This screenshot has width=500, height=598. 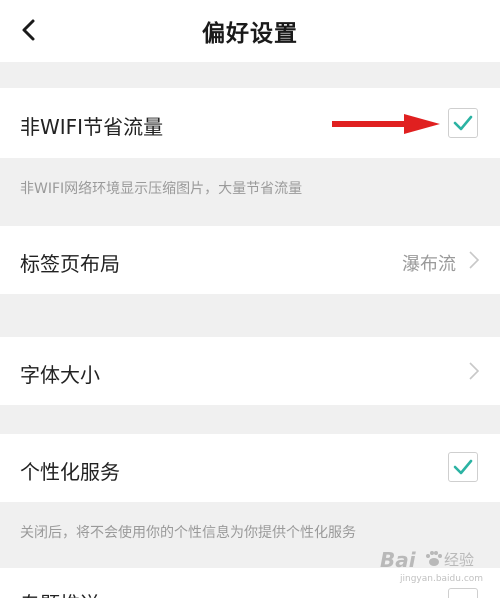 I want to click on font-size-label: 字体大小, so click(x=60, y=375).